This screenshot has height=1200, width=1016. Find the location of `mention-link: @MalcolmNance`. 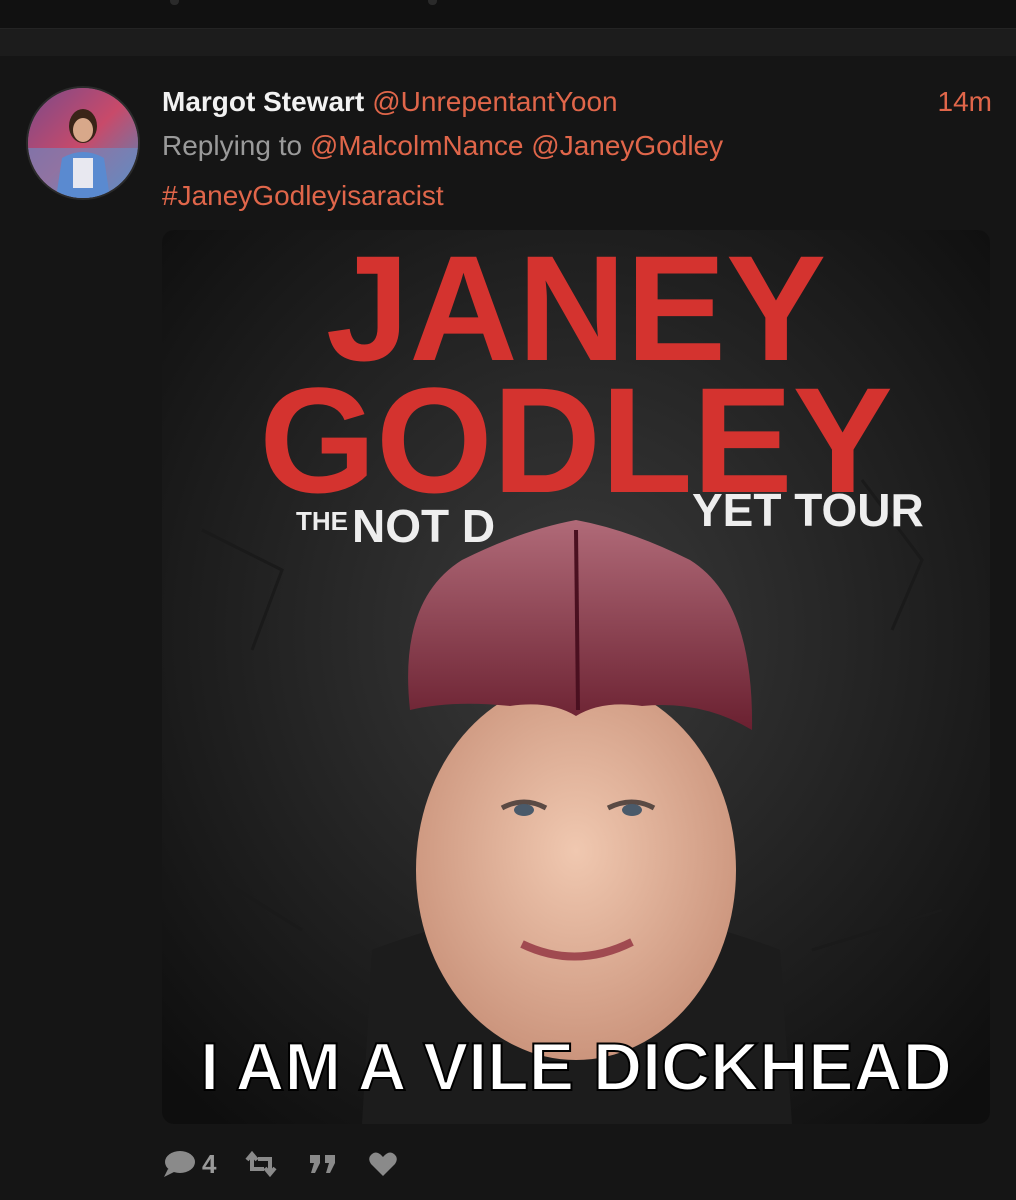

mention-link: @MalcolmNance is located at coordinates (417, 145).